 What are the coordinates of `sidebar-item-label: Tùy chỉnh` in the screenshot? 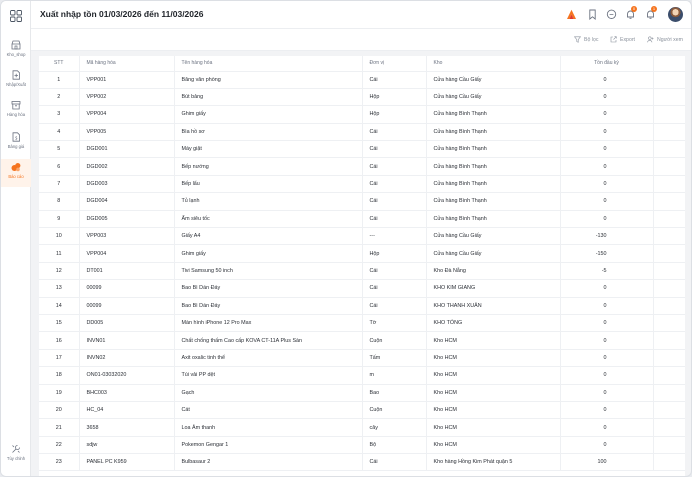 It's located at (16, 458).